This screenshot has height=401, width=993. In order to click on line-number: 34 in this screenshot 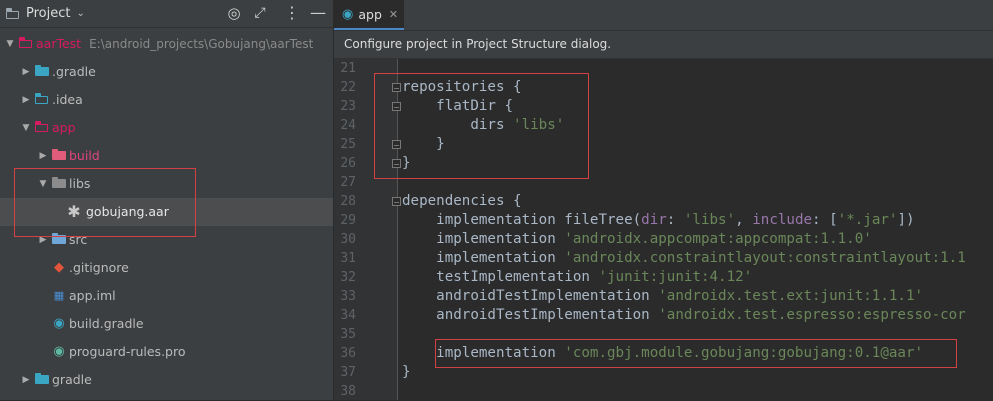, I will do `click(348, 315)`.